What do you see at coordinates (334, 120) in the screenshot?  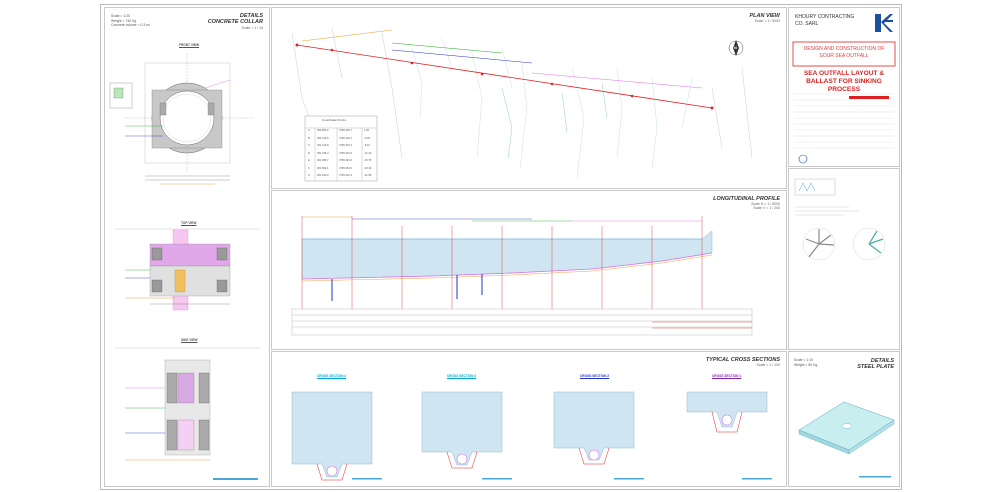 I see `coordinate-table-title: Coordinate Points` at bounding box center [334, 120].